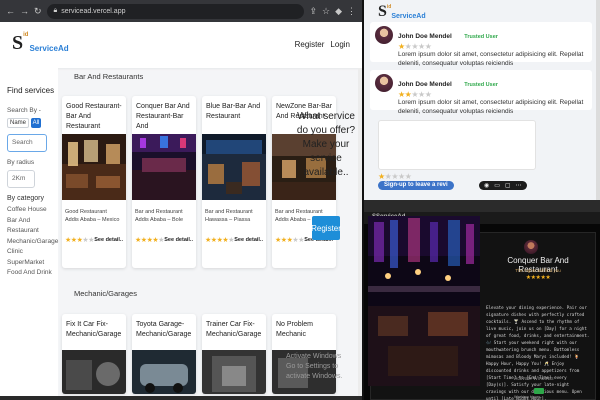 This screenshot has width=600, height=400. I want to click on card-meta: Good Restaurant Addis Ababa – Mexico, so click(94, 218).